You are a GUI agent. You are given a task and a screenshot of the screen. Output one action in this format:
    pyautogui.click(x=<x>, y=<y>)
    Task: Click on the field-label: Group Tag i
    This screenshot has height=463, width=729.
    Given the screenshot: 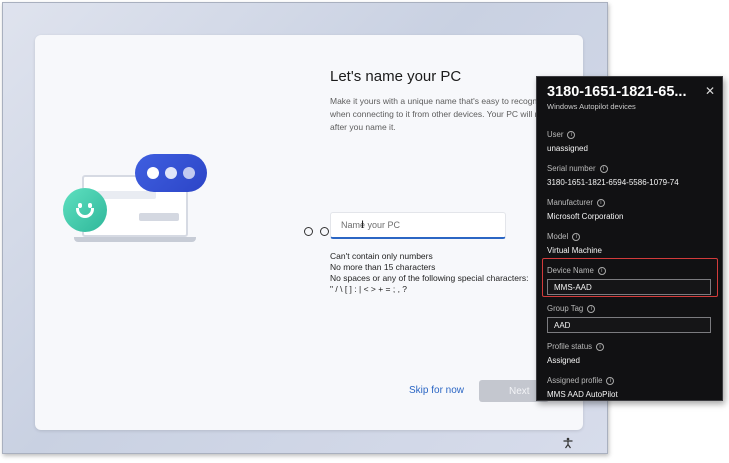 What is the action you would take?
    pyautogui.click(x=629, y=308)
    